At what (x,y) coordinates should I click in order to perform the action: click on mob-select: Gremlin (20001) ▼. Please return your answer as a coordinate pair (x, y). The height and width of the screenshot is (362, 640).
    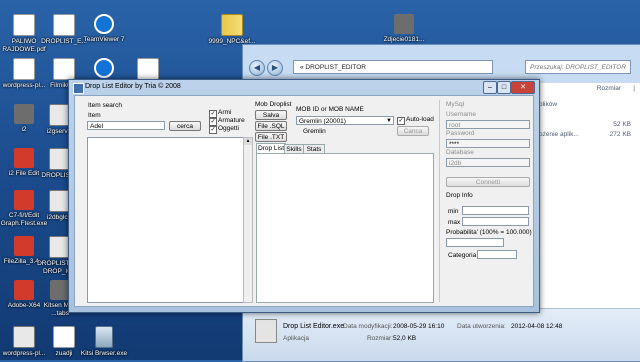
    Looking at the image, I should click on (345, 120).